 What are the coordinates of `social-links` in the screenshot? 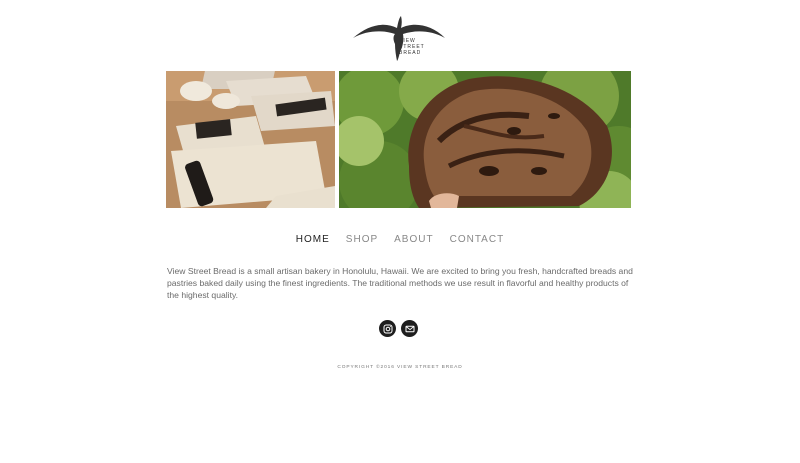 It's located at (398, 328).